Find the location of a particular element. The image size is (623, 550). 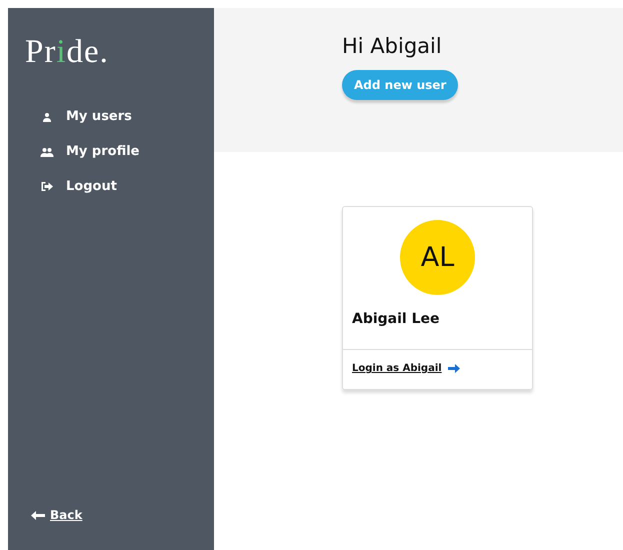

back-arrow-icon is located at coordinates (38, 515).